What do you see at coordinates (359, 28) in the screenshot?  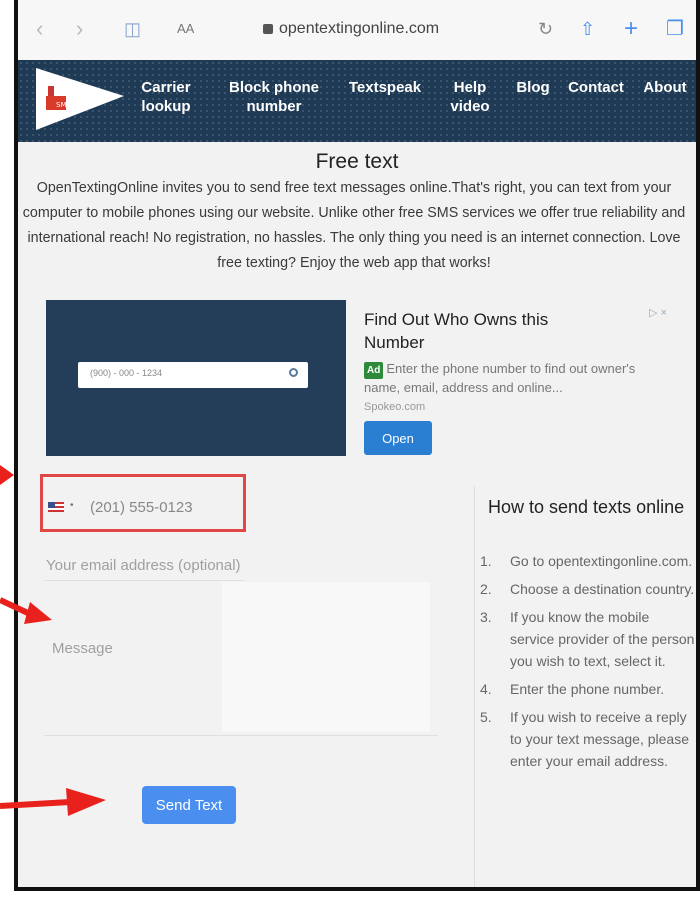 I see `url-text: opentextingonline.com` at bounding box center [359, 28].